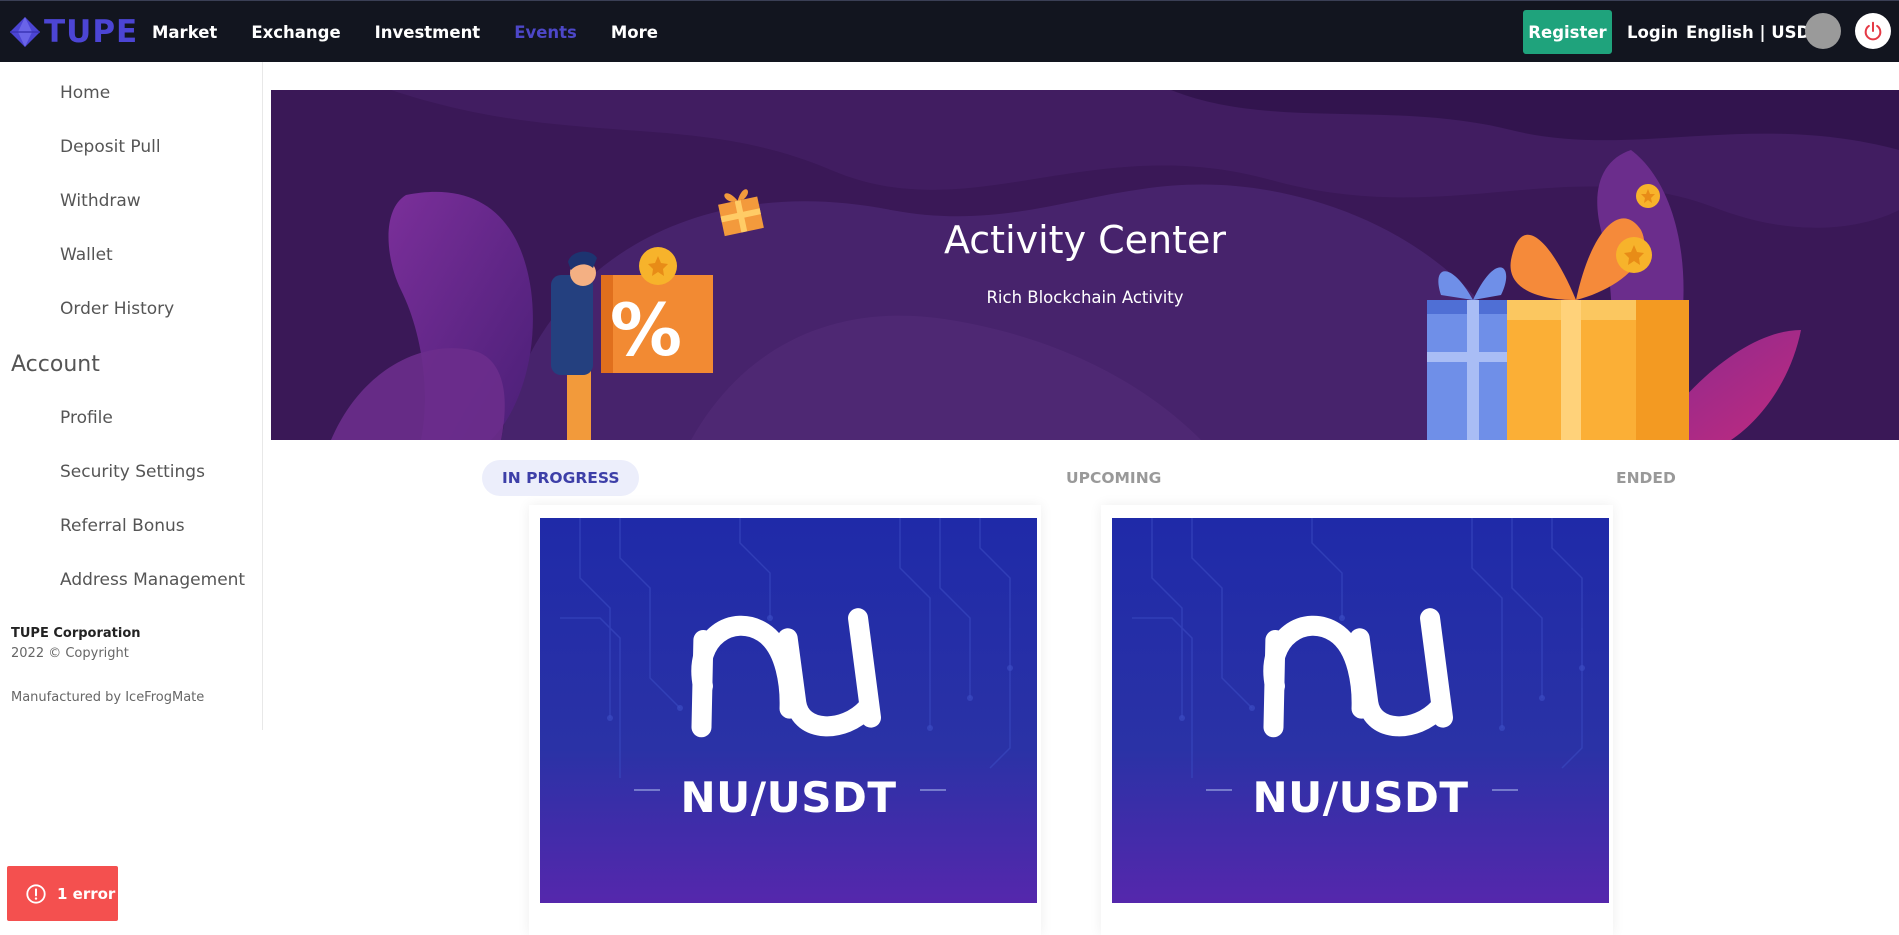 This screenshot has width=1899, height=935. I want to click on sidebar-item-order-history: Order History, so click(117, 309).